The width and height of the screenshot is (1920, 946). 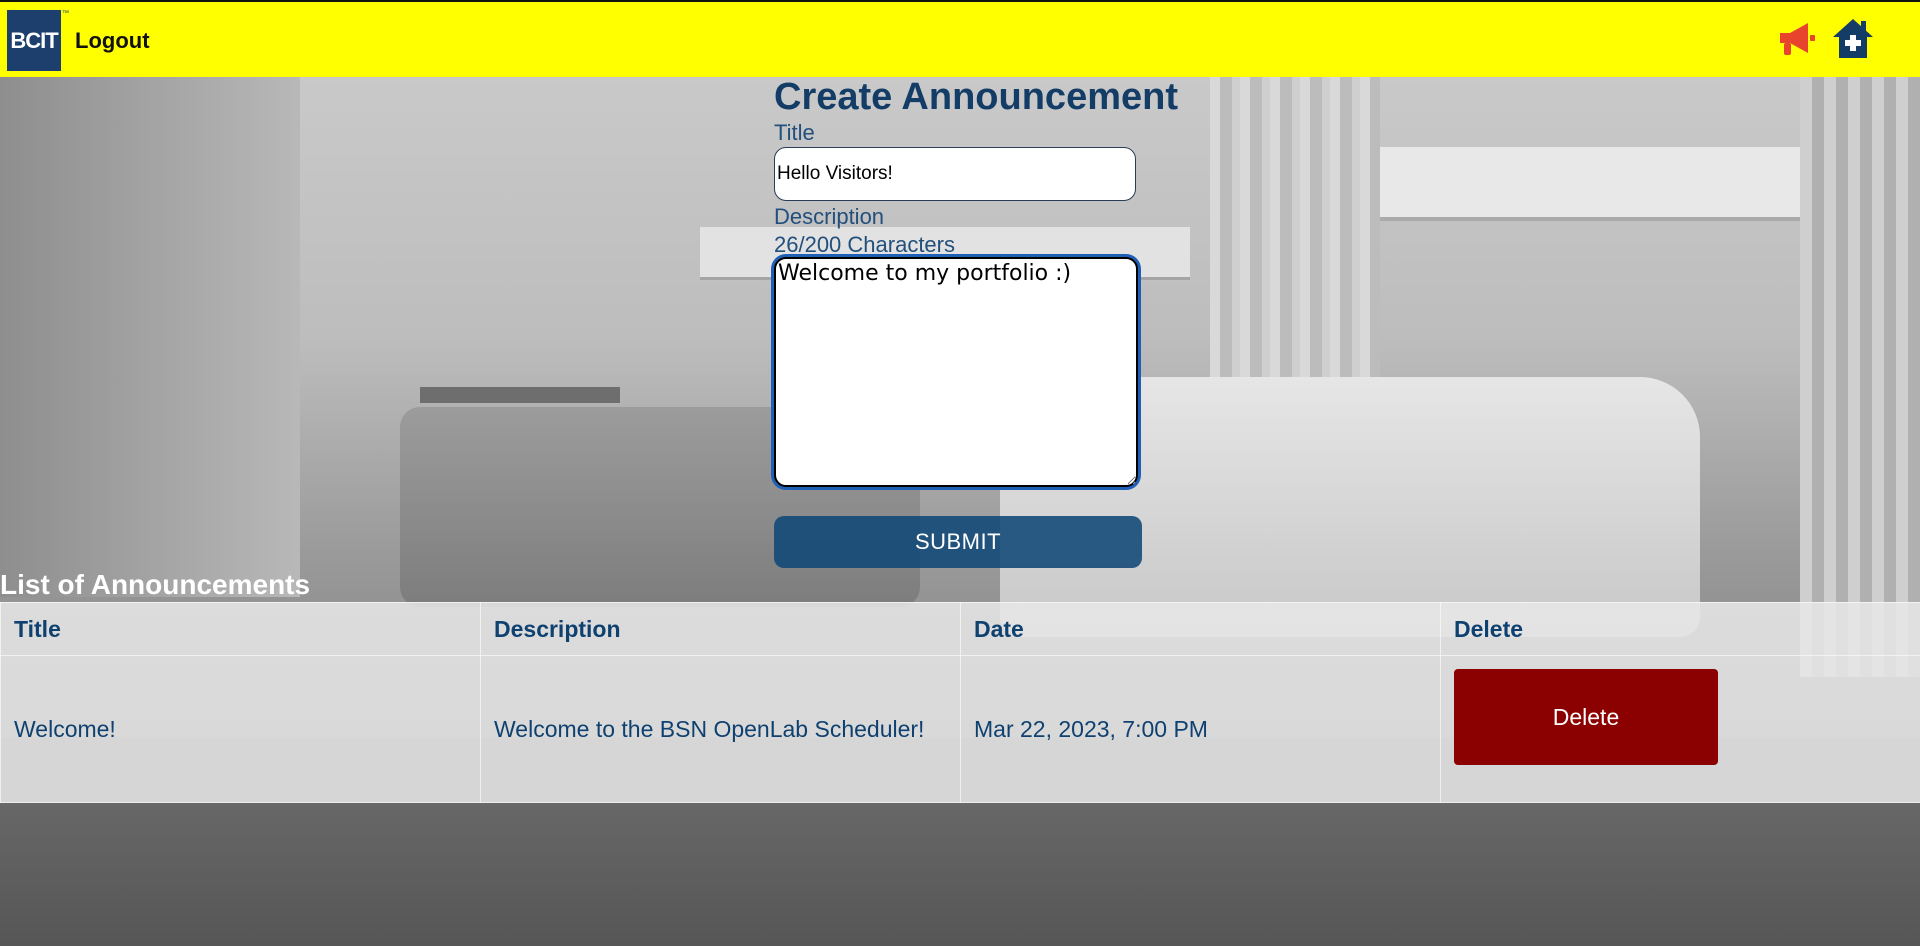 What do you see at coordinates (794, 132) in the screenshot?
I see `title-label: Title` at bounding box center [794, 132].